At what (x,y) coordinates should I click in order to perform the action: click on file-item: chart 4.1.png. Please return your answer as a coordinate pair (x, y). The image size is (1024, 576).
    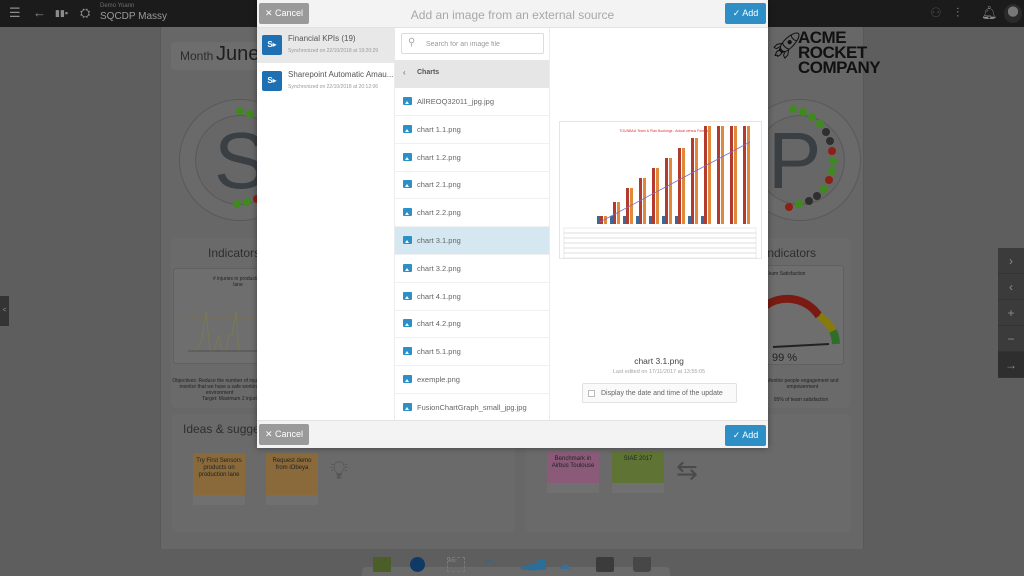
    Looking at the image, I should click on (472, 297).